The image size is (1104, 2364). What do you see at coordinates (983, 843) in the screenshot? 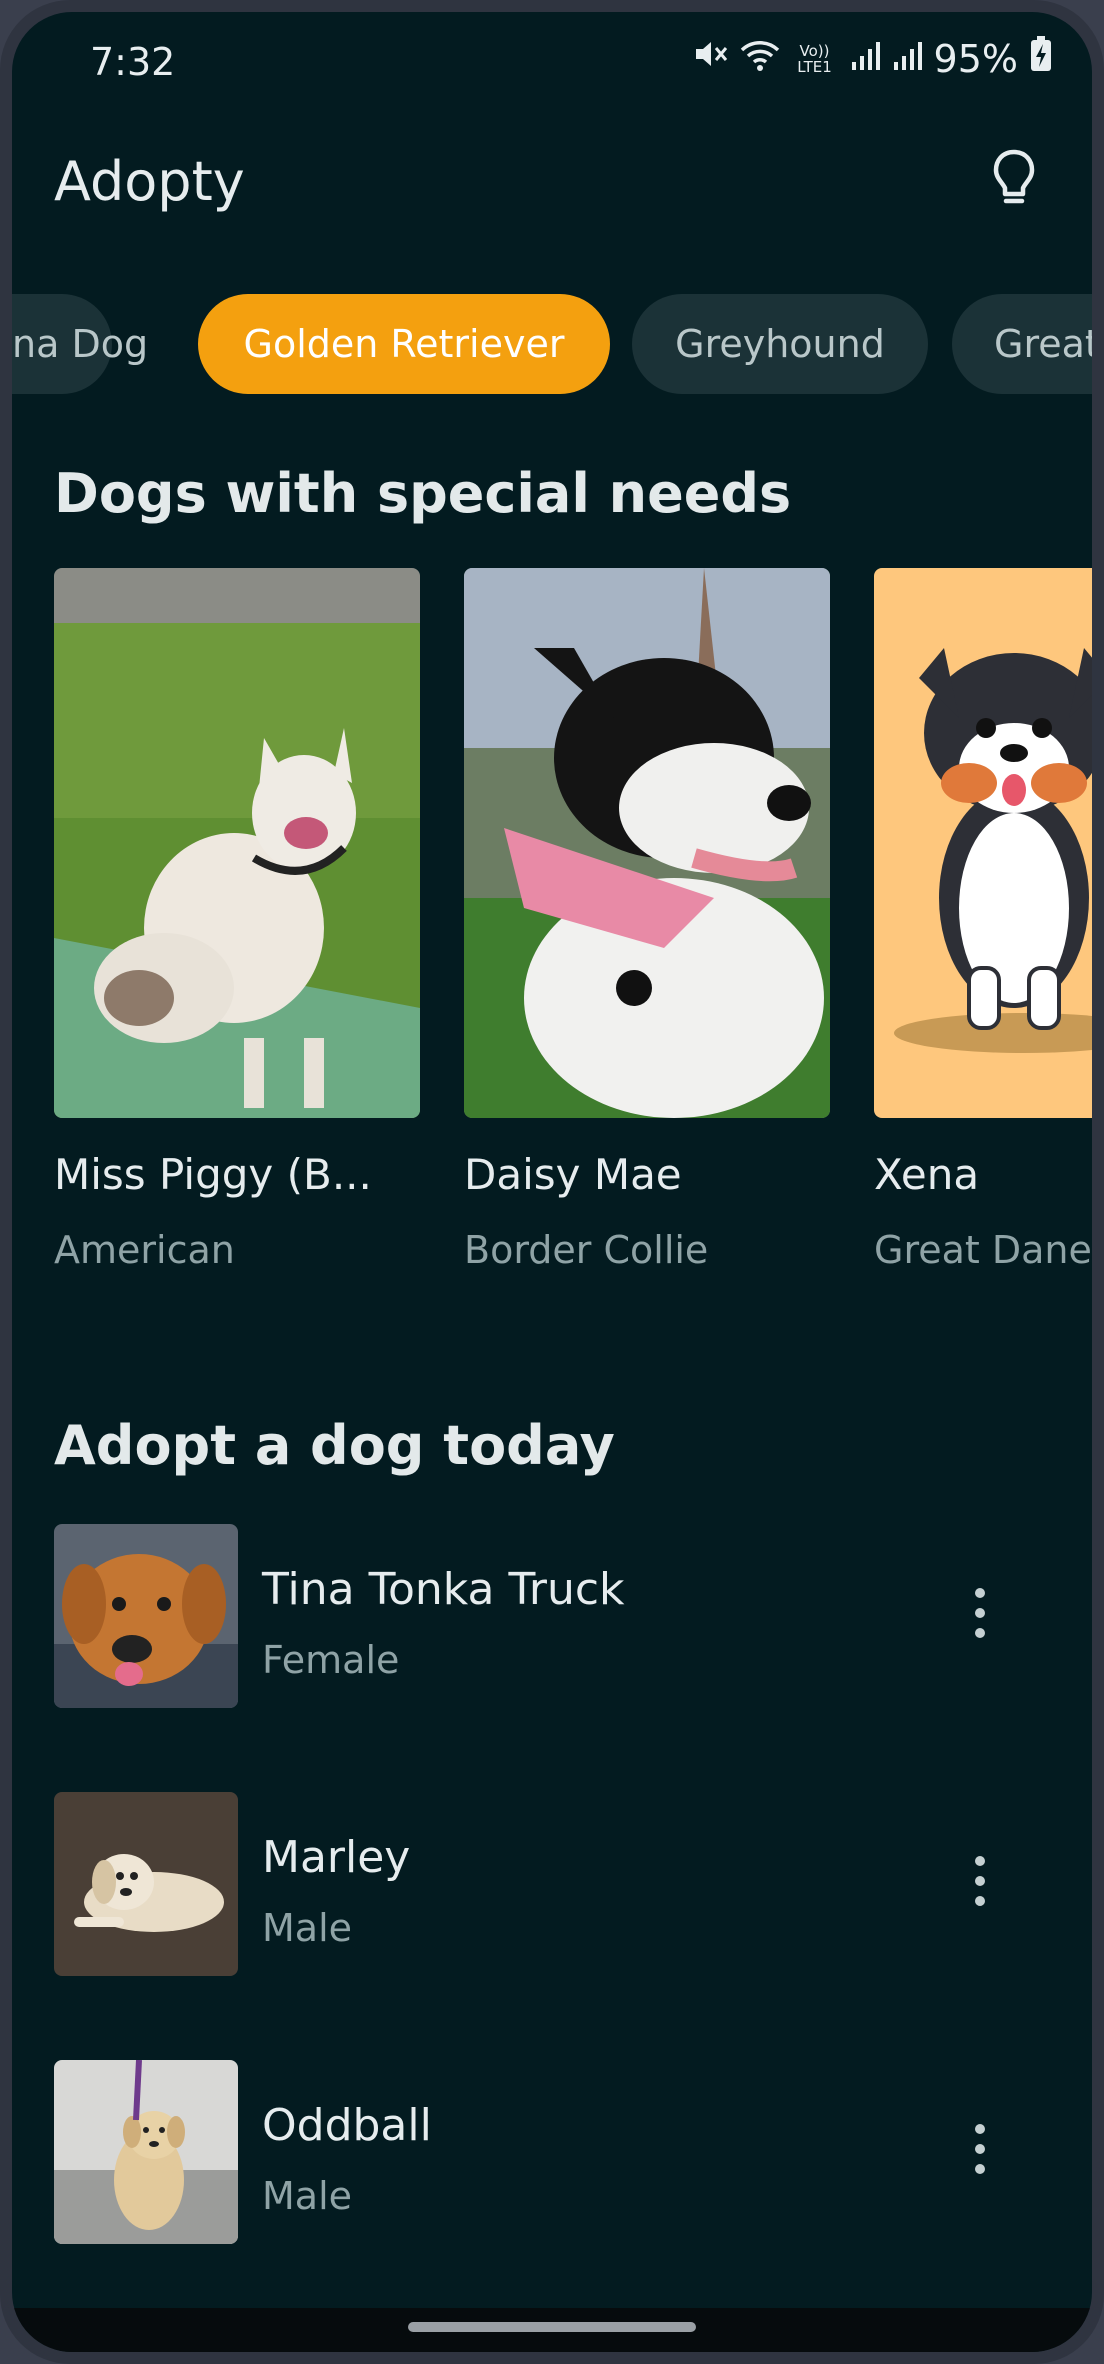
I see `dog-illustration` at bounding box center [983, 843].